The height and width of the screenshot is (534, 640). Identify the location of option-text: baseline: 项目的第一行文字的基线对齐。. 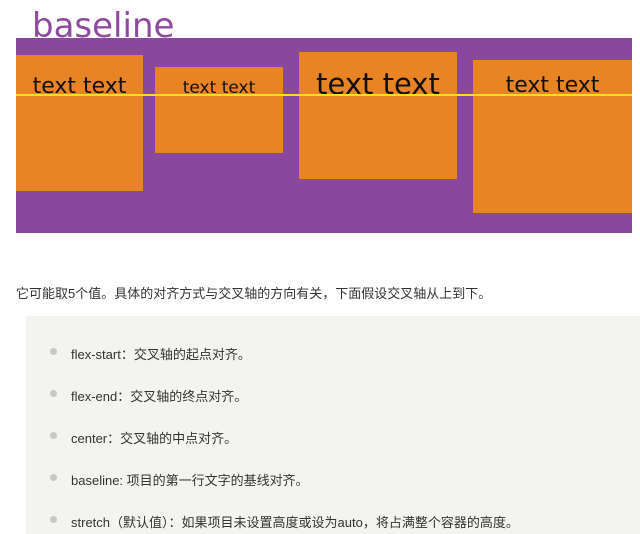
(190, 480).